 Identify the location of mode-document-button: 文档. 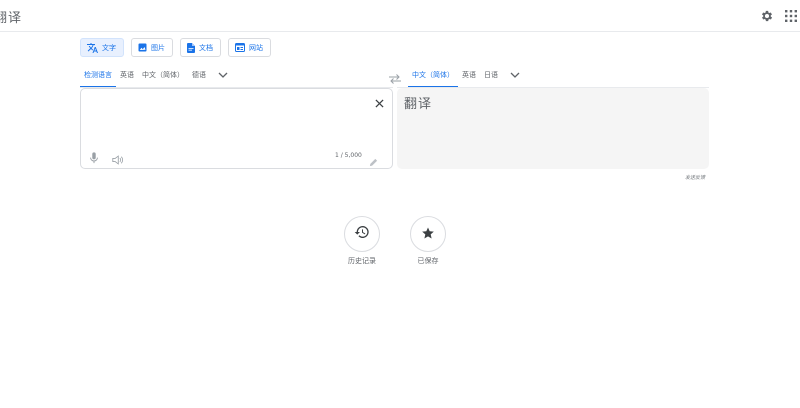
(200, 47).